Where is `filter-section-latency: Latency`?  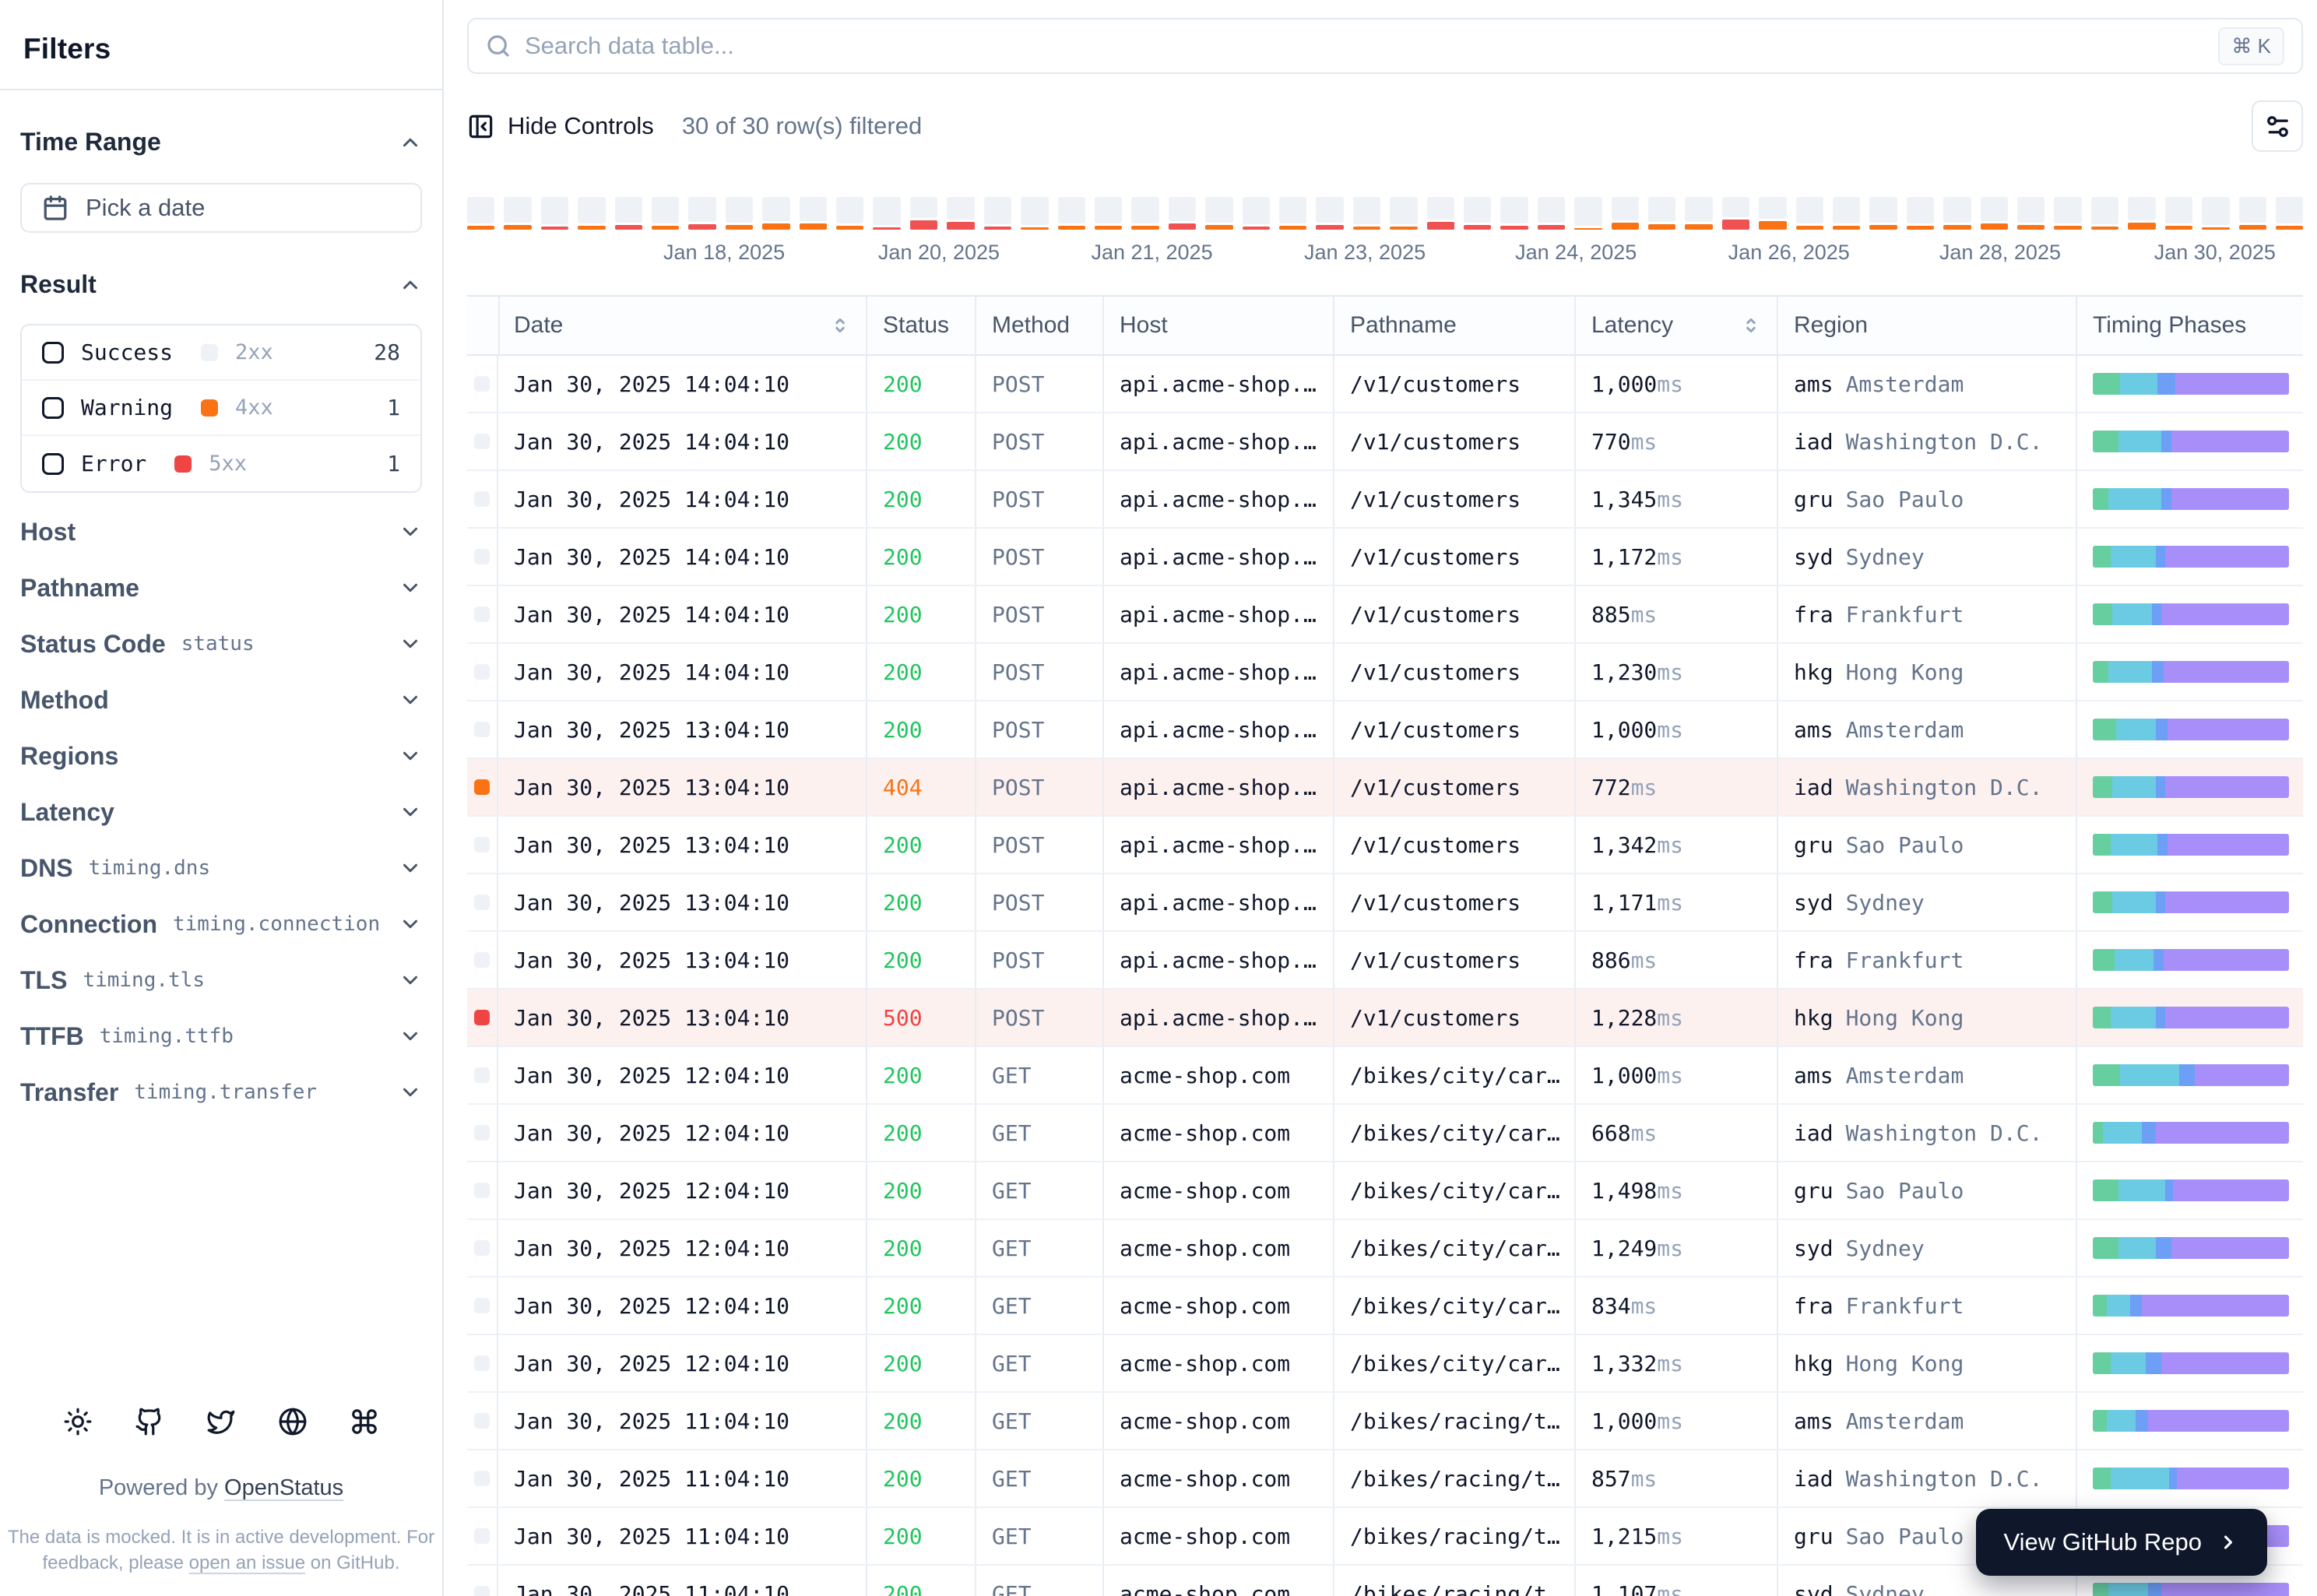 filter-section-latency: Latency is located at coordinates (221, 812).